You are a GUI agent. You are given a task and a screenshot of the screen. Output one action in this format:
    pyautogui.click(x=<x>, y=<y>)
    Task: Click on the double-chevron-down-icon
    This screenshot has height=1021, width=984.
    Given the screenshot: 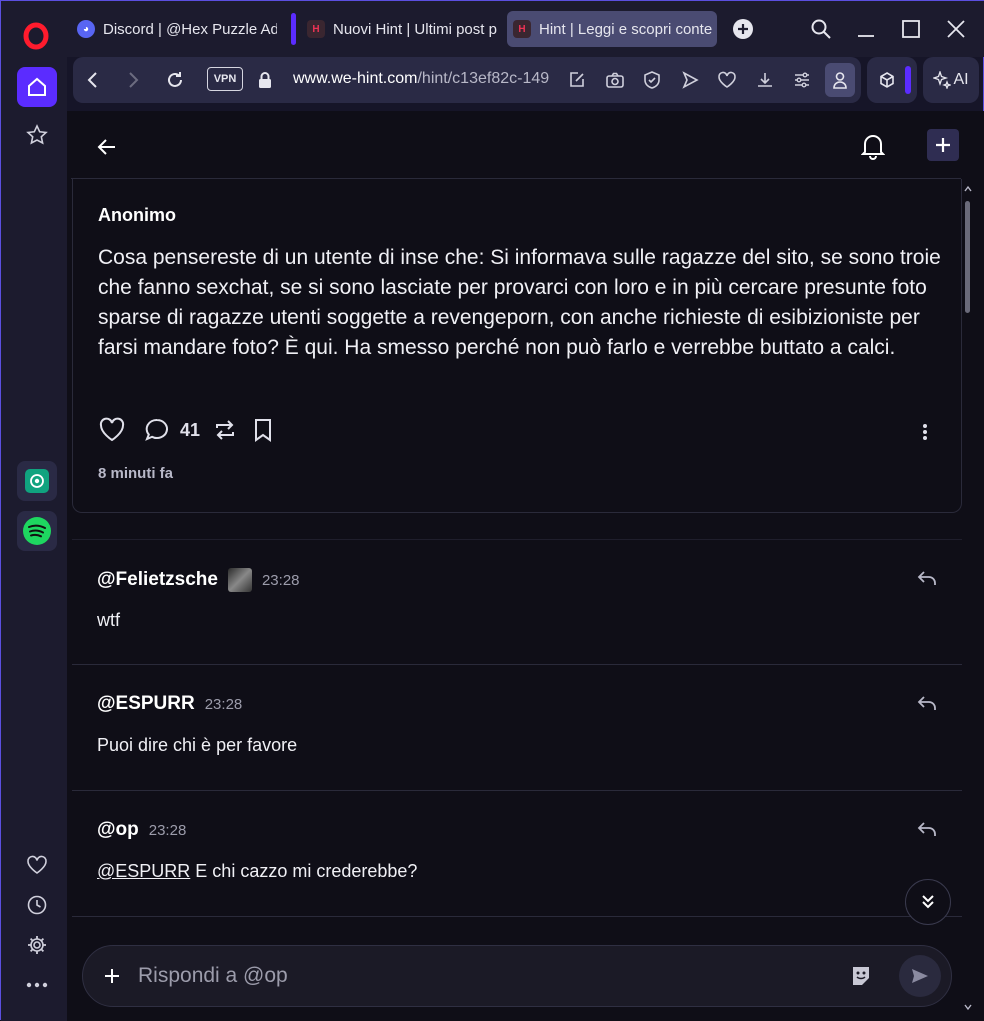 What is the action you would take?
    pyautogui.click(x=928, y=902)
    